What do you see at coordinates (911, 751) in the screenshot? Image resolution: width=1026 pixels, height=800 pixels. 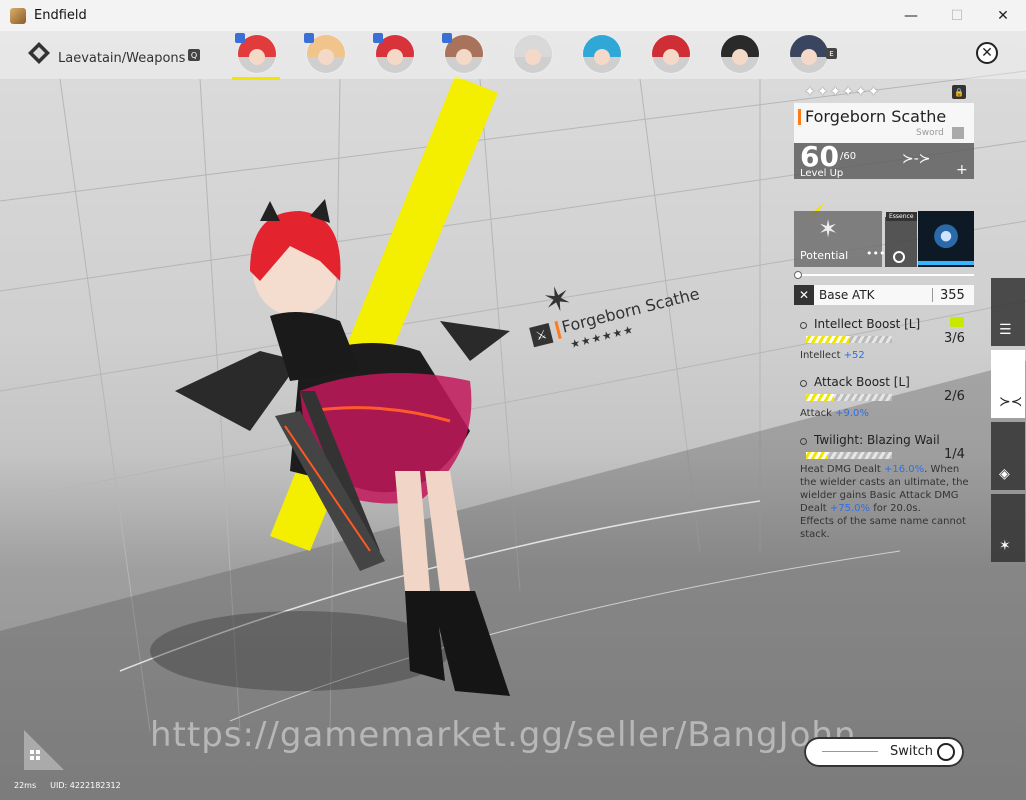 I see `switch-label: Switch` at bounding box center [911, 751].